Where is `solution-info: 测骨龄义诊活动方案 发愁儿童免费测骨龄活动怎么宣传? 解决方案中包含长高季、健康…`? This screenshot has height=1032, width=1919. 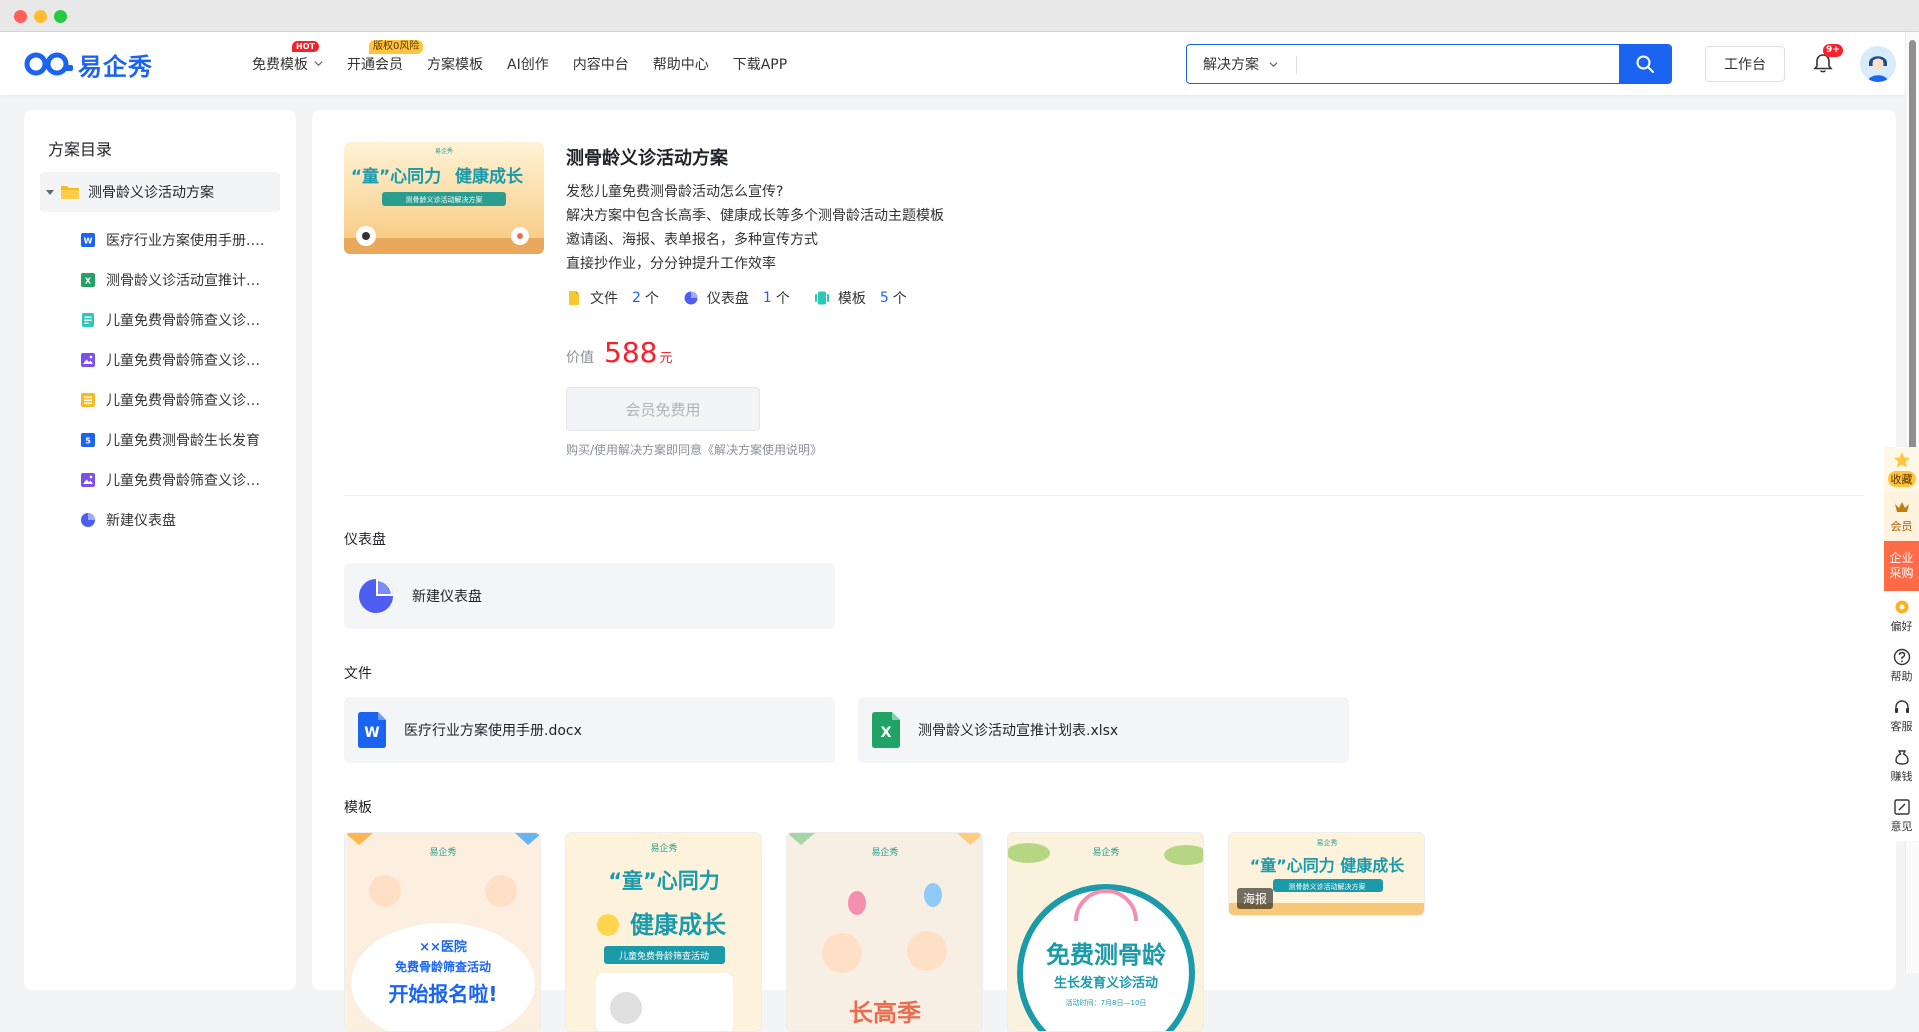
solution-info: 测骨龄义诊活动方案 发愁儿童免费测骨龄活动怎么宣传? 解决方案中包含长高季、健康… is located at coordinates (755, 301).